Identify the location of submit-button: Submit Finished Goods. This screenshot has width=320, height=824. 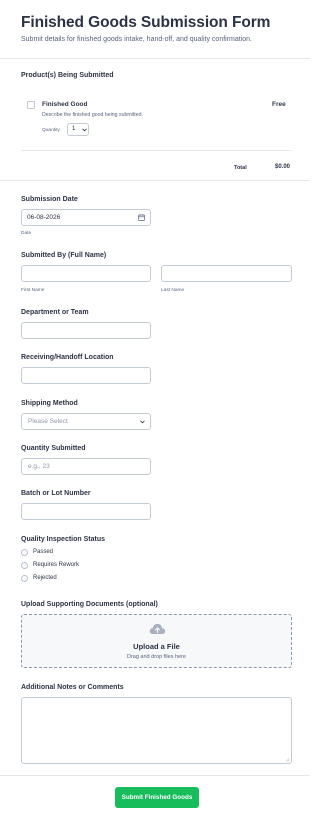
(157, 797).